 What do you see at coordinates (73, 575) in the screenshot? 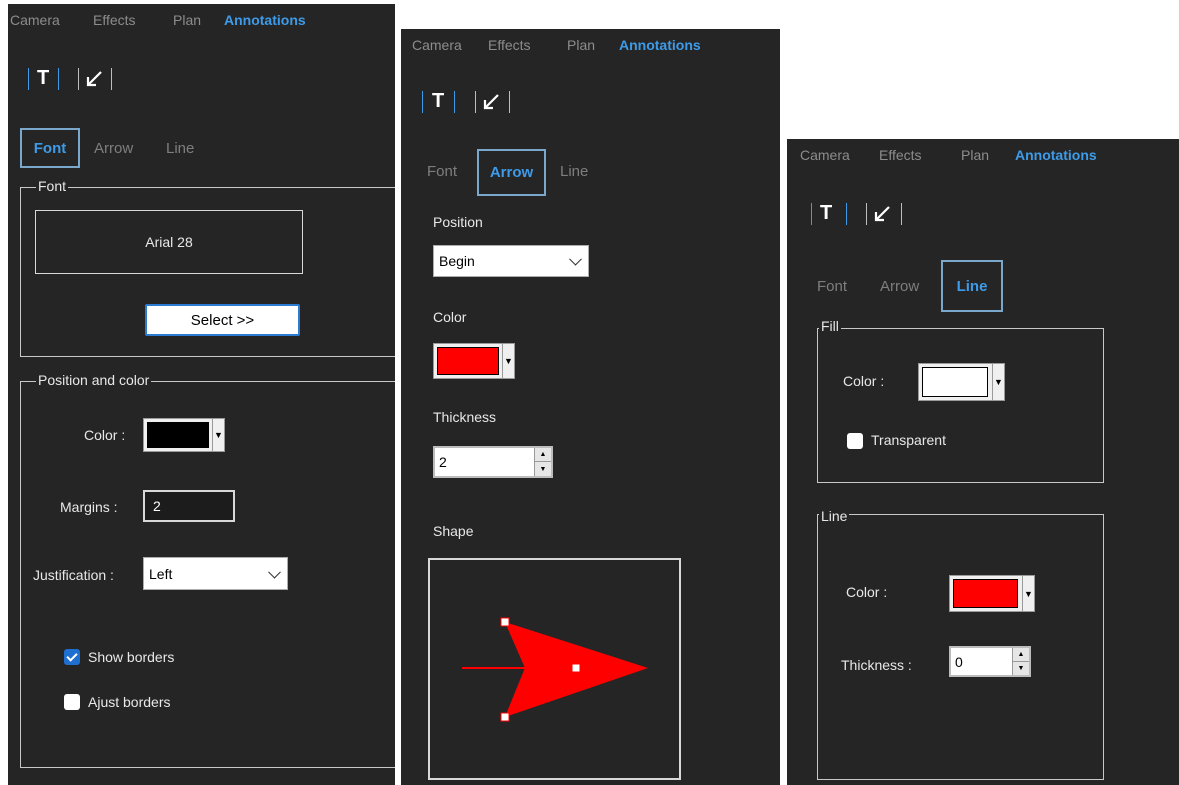
I see `justification-label: Justification :` at bounding box center [73, 575].